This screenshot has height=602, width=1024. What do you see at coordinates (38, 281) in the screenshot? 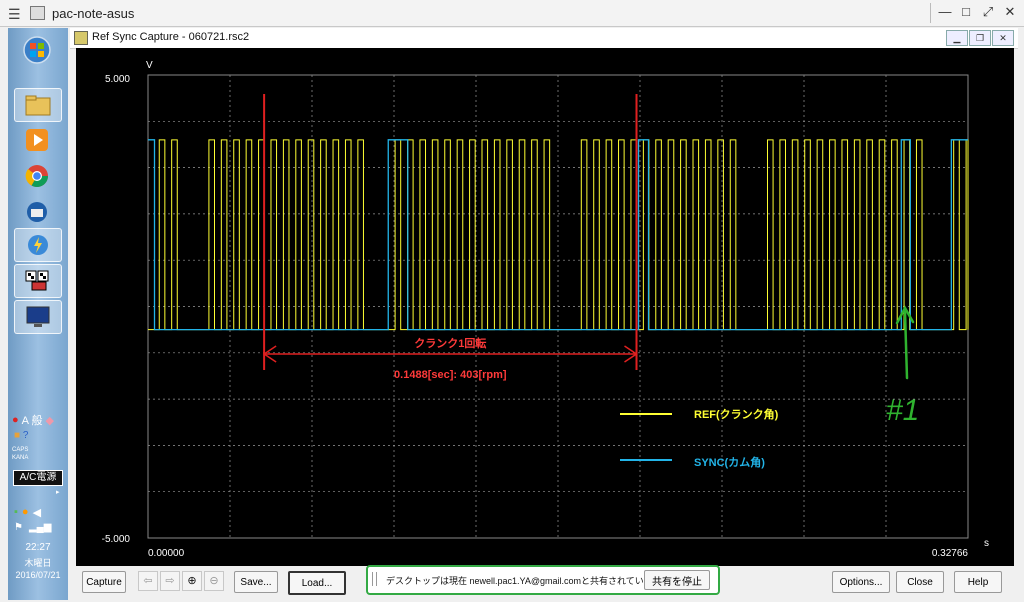
I see `ref-sync-app-icon` at bounding box center [38, 281].